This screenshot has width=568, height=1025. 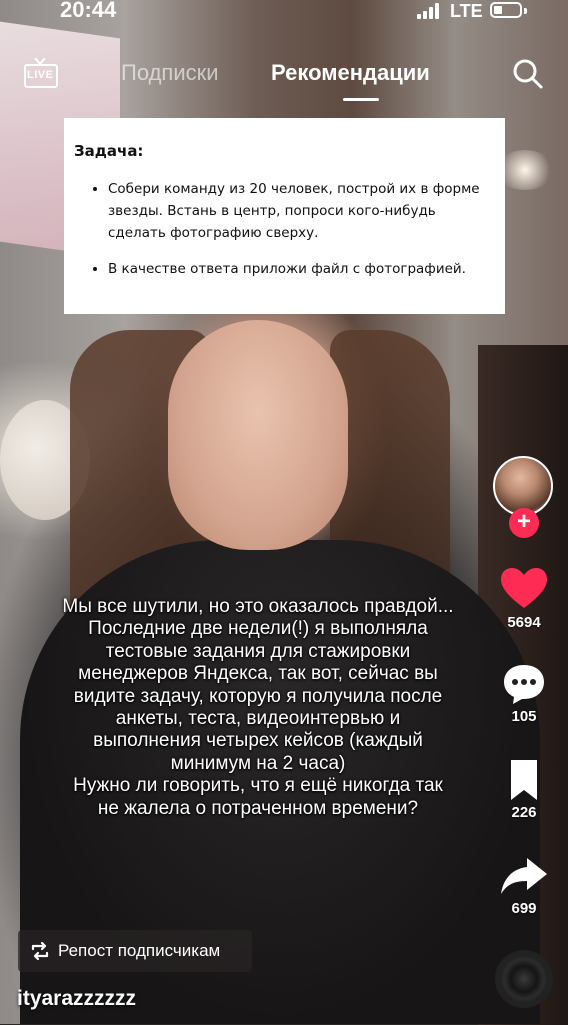 I want to click on tab-following: Подписки, so click(x=170, y=73).